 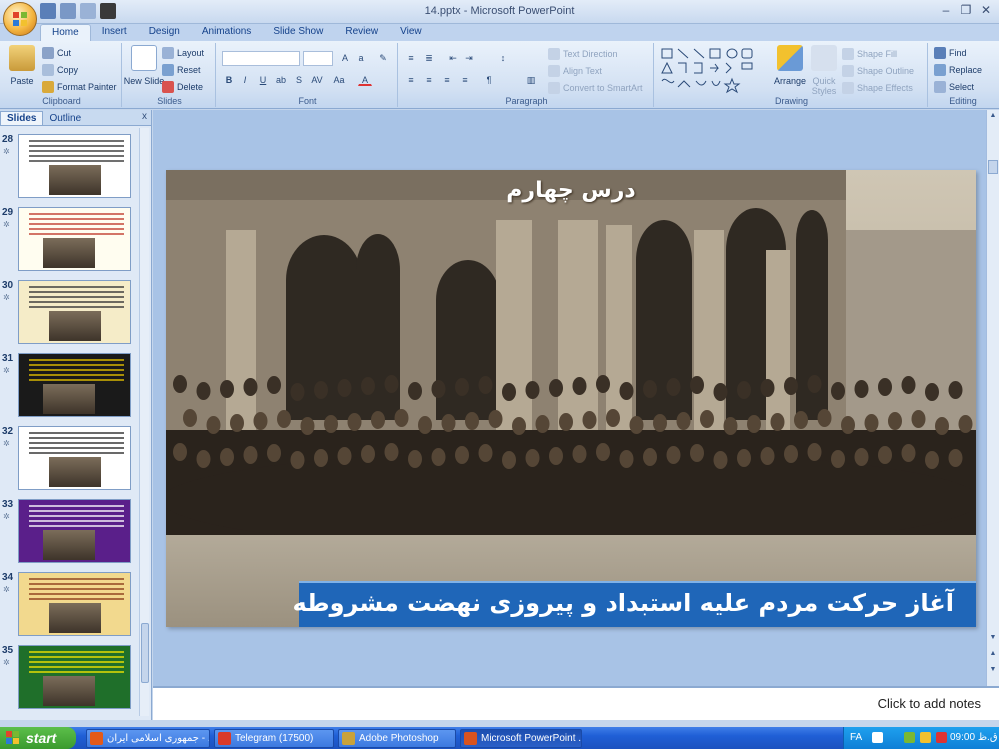 What do you see at coordinates (531, 79) in the screenshot?
I see `columns-icon: ▥` at bounding box center [531, 79].